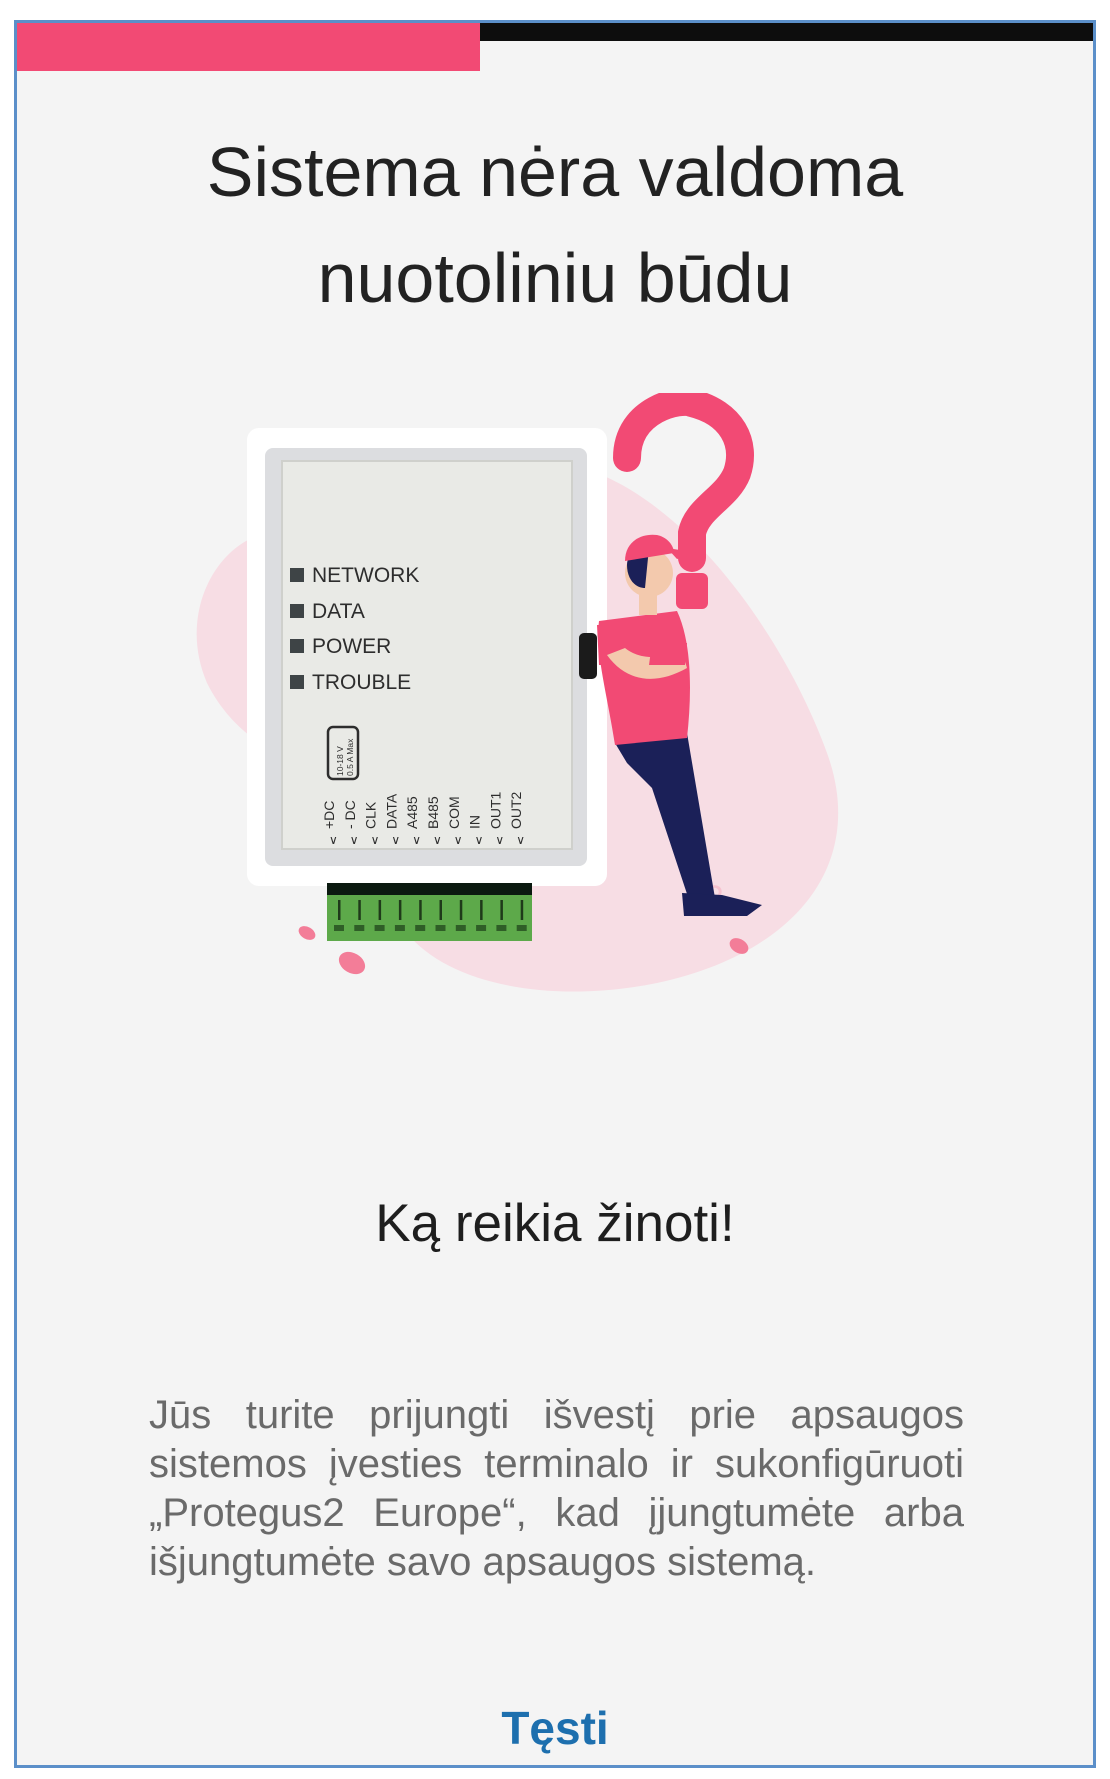  I want to click on terminal-label: +DC, so click(329, 815).